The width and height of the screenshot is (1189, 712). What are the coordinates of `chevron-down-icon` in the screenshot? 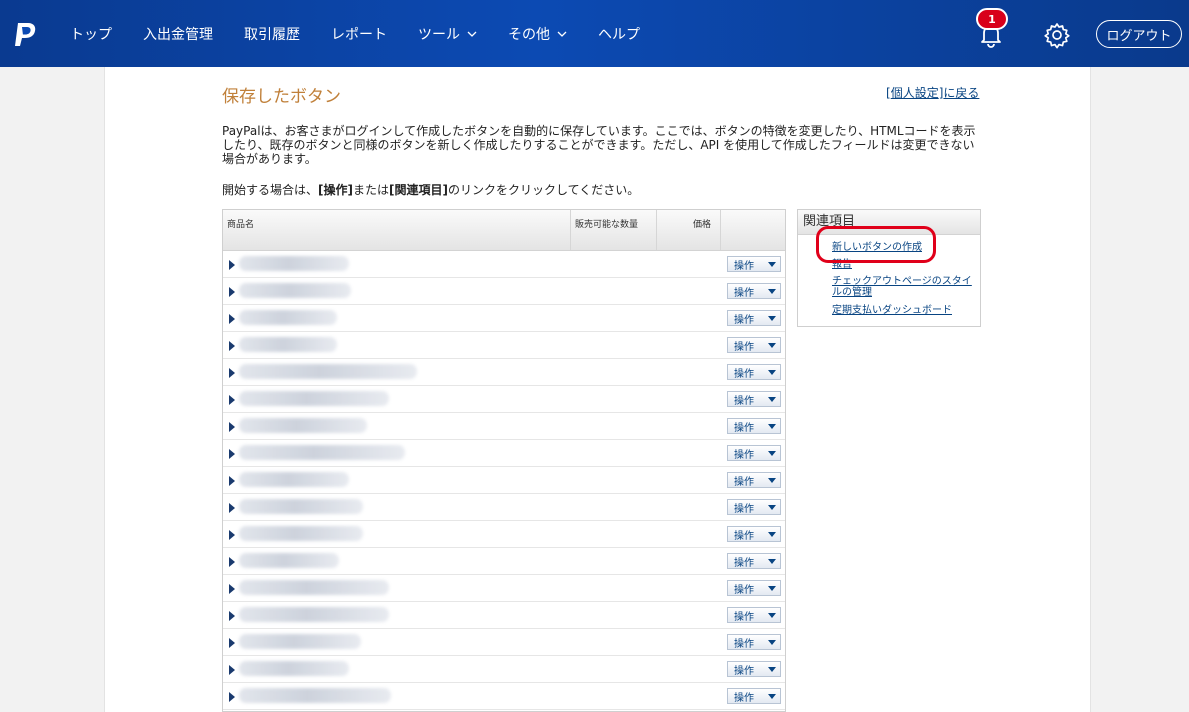 It's located at (472, 34).